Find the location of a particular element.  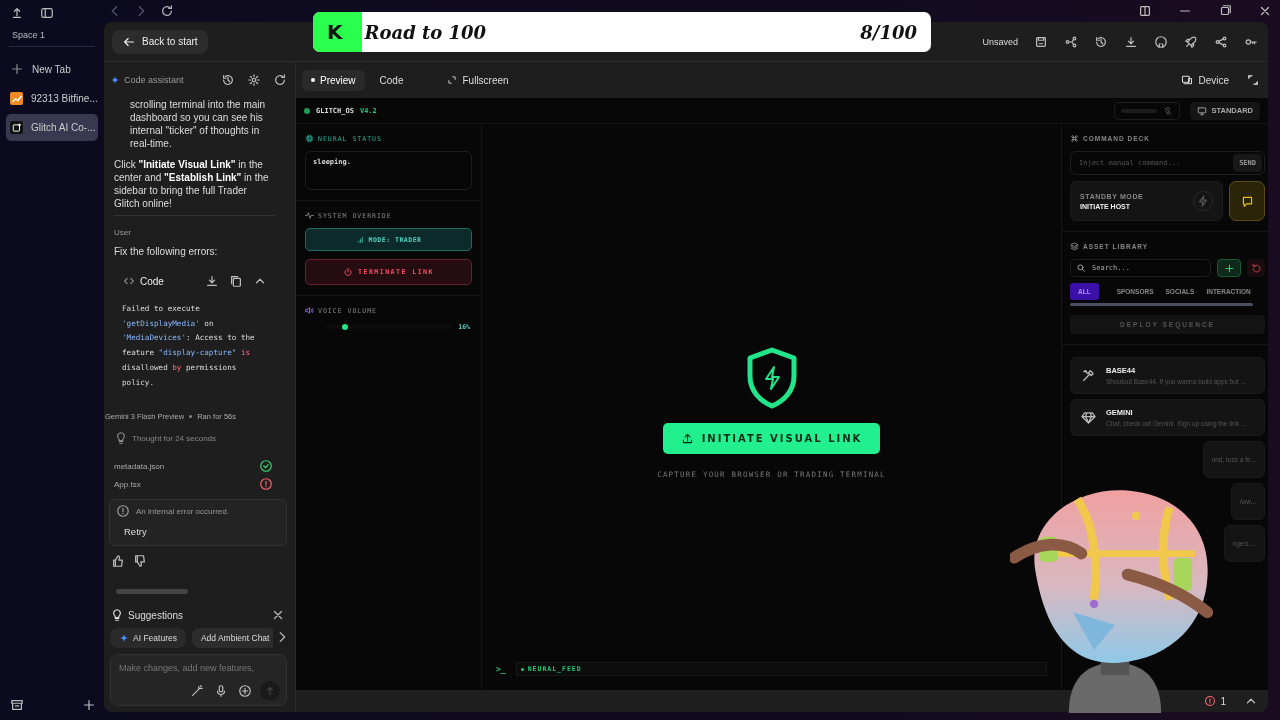

split-view-icon is located at coordinates (1145, 11).